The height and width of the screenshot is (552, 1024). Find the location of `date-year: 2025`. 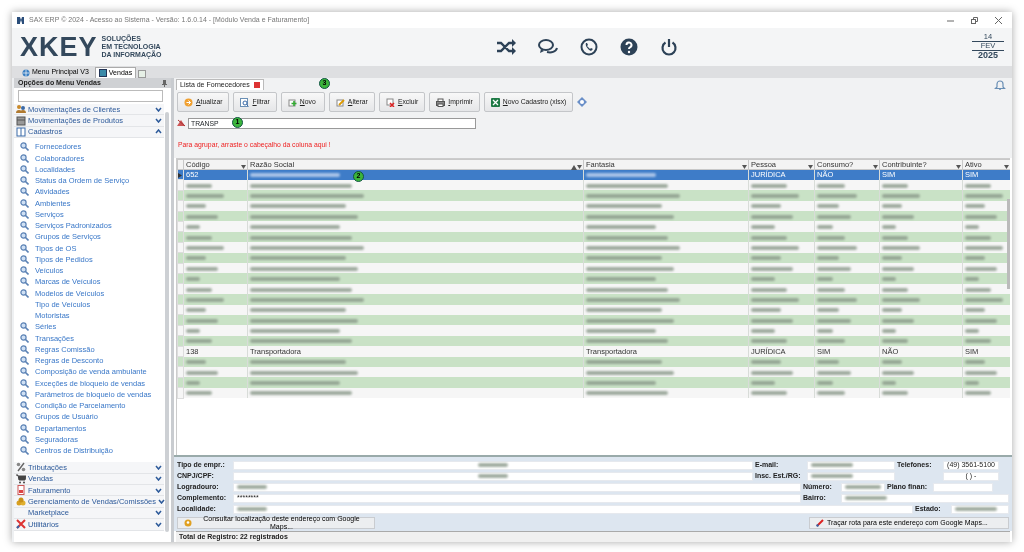

date-year: 2025 is located at coordinates (988, 56).